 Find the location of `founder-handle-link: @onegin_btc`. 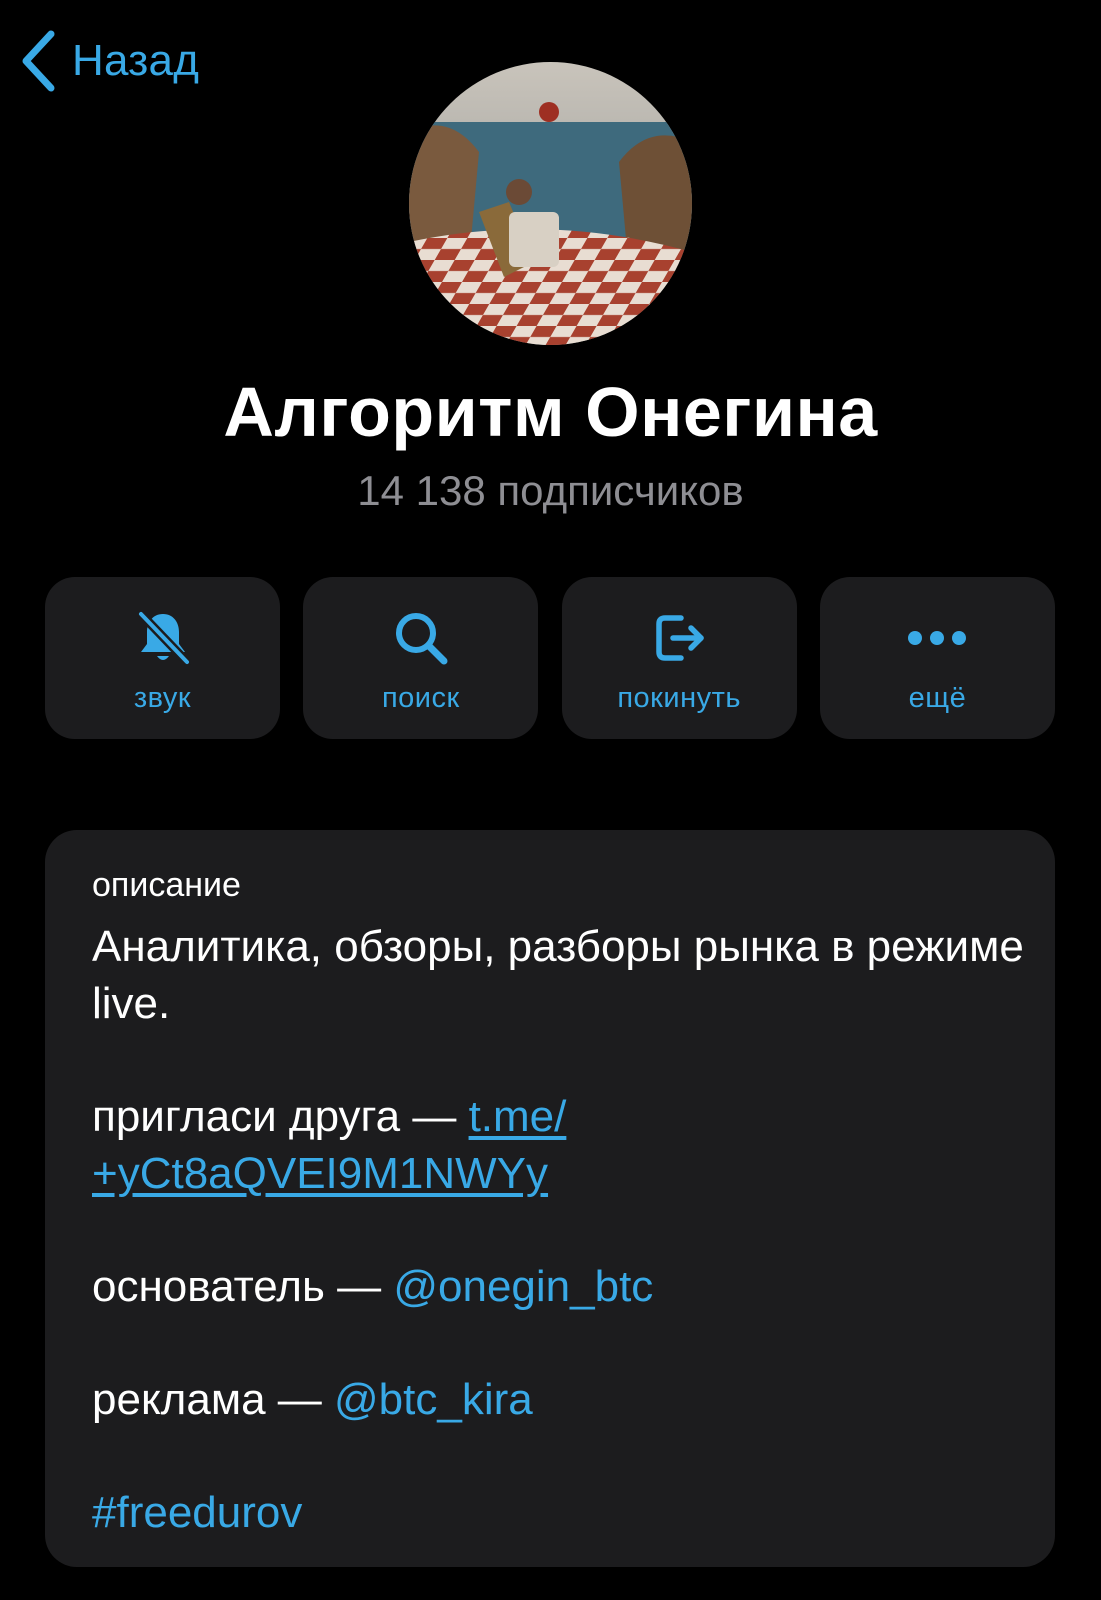

founder-handle-link: @onegin_btc is located at coordinates (523, 1286).